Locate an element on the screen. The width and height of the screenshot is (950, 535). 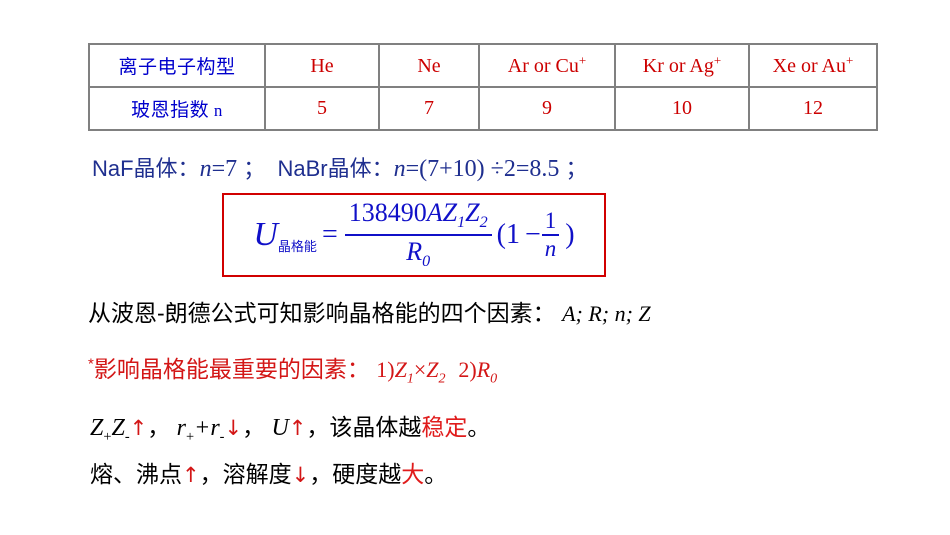
table-cell-n-he: 5 is located at coordinates (322, 108).